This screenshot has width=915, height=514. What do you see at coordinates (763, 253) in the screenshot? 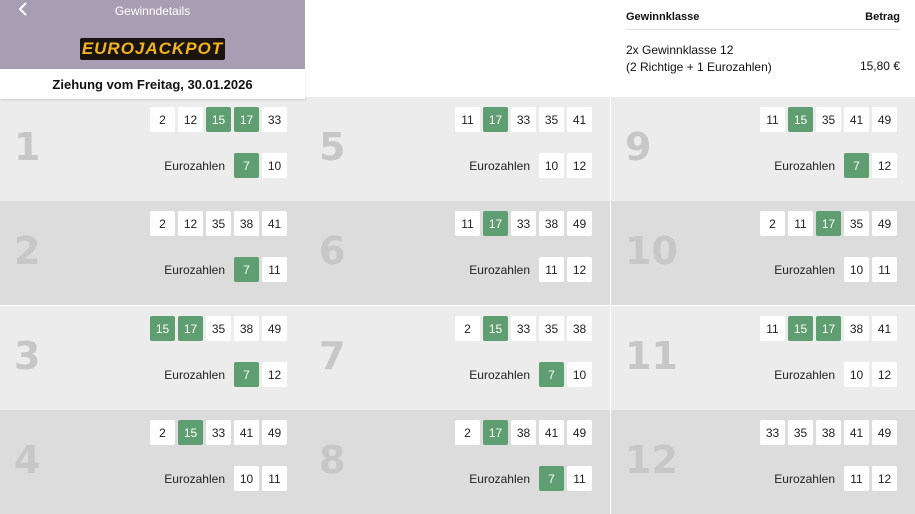
I see `ticket-block: 10 2 11 17 35 49 Eurozahlen 10 11` at bounding box center [763, 253].